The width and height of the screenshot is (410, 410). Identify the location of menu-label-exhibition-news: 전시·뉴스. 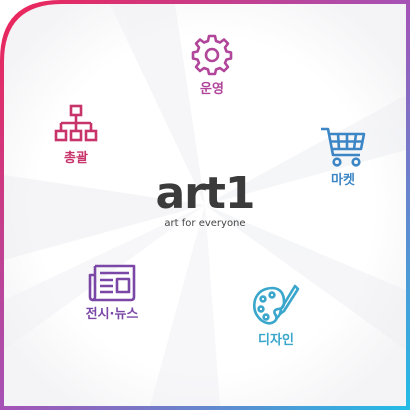
(112, 314).